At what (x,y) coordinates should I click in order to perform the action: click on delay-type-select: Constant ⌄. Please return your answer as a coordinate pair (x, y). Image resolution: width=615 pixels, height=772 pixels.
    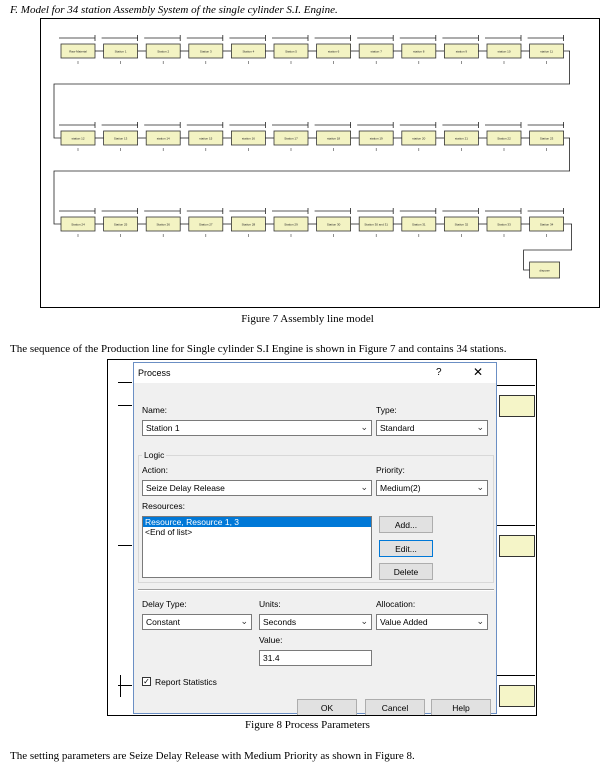
    Looking at the image, I should click on (197, 622).